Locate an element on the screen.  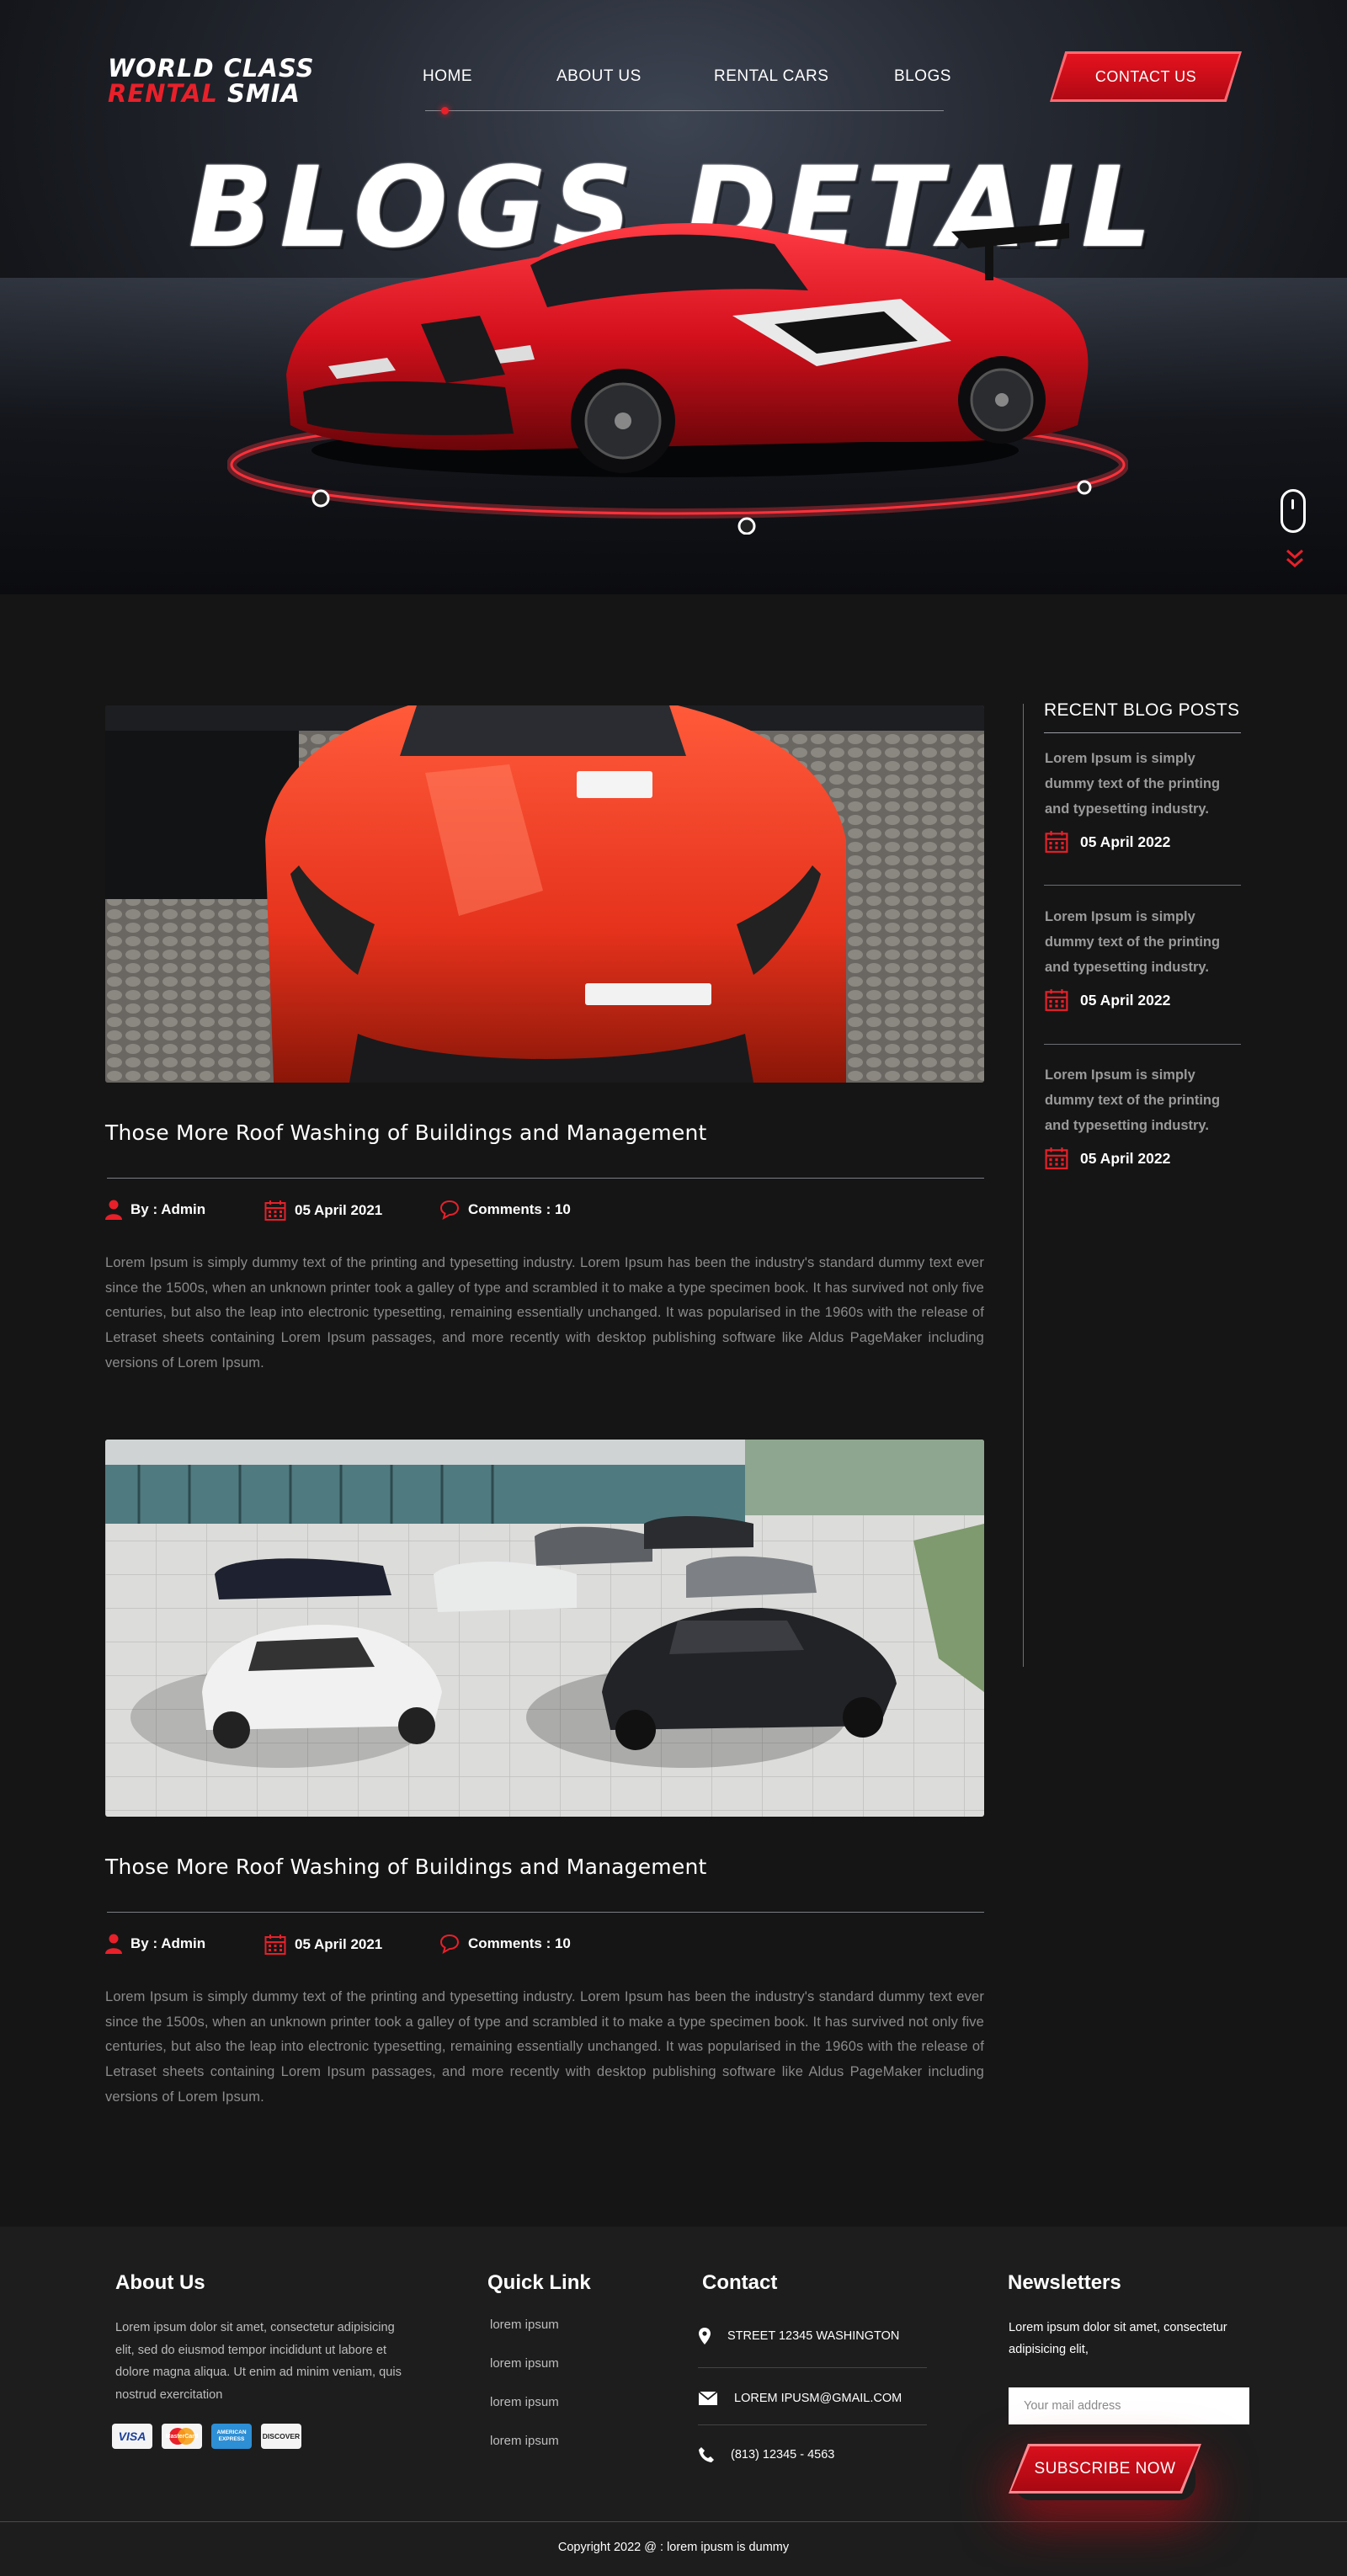
nav-active-indicator is located at coordinates (445, 111).